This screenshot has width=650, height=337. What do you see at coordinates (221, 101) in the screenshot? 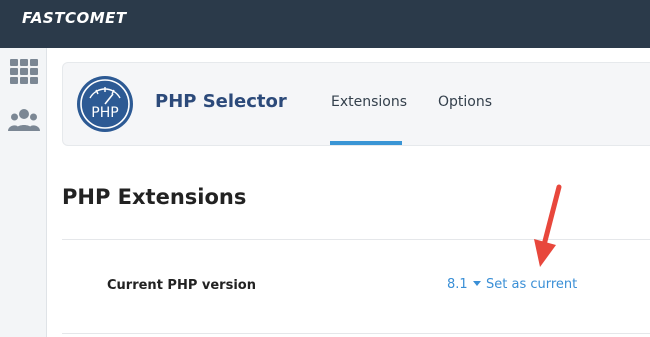
I see `page-title: PHP Selector` at bounding box center [221, 101].